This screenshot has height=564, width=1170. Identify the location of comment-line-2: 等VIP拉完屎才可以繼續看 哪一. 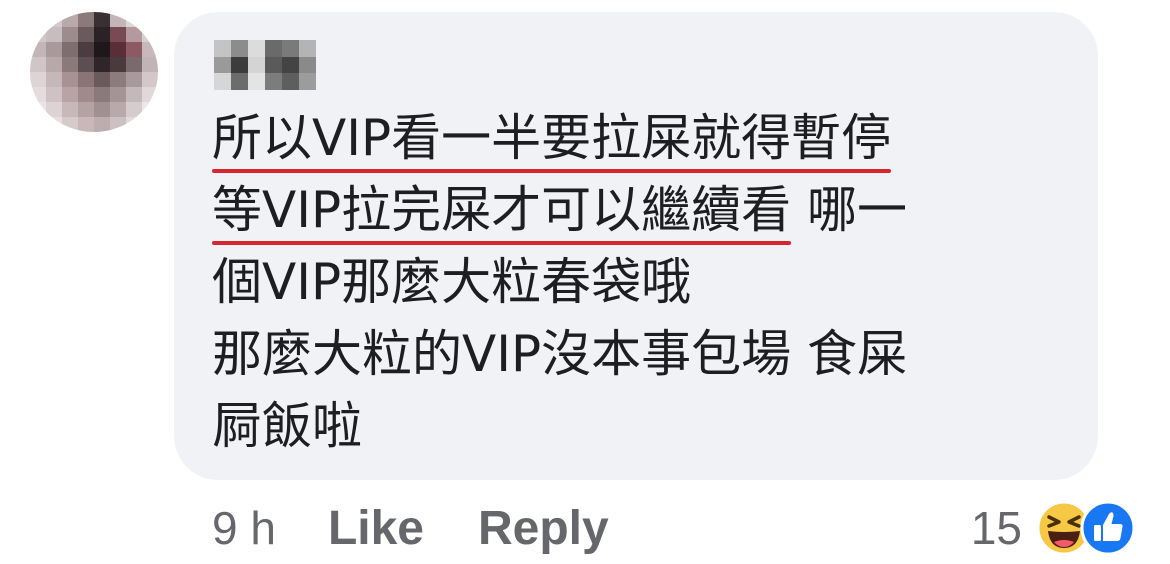
(647, 210).